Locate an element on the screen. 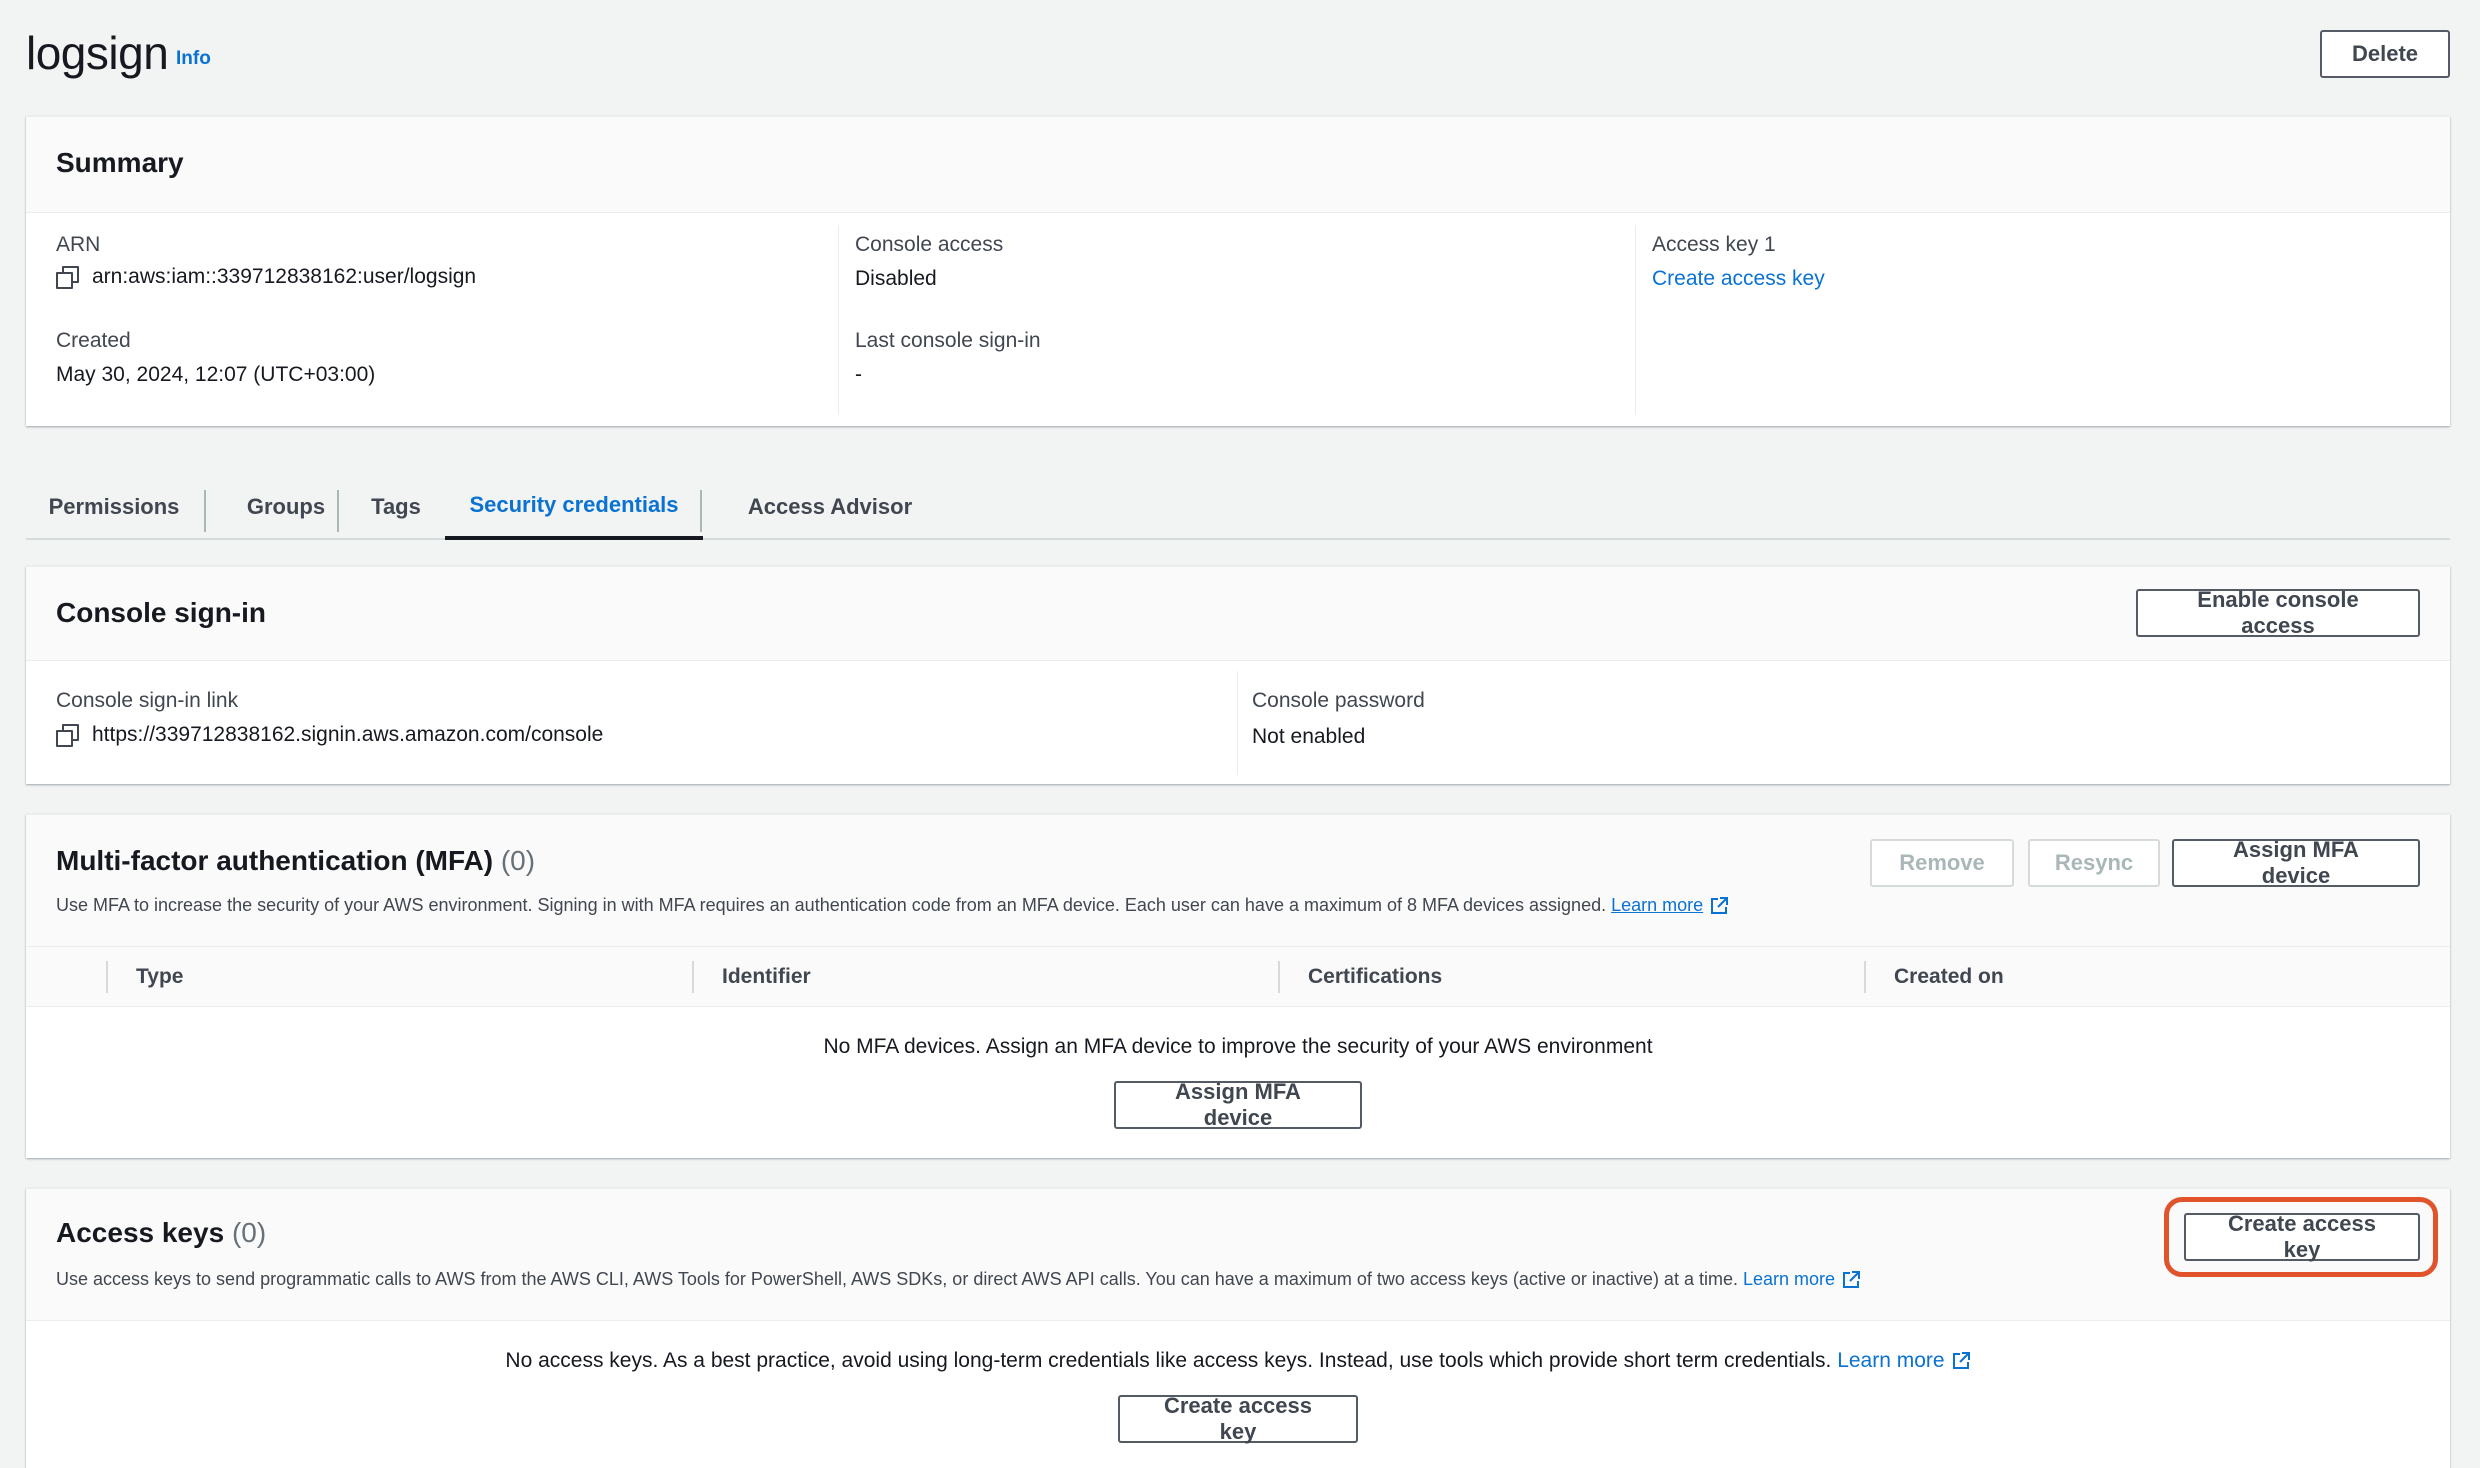  access-keys-empty-learn-more-link: Learn more is located at coordinates (1890, 1360).